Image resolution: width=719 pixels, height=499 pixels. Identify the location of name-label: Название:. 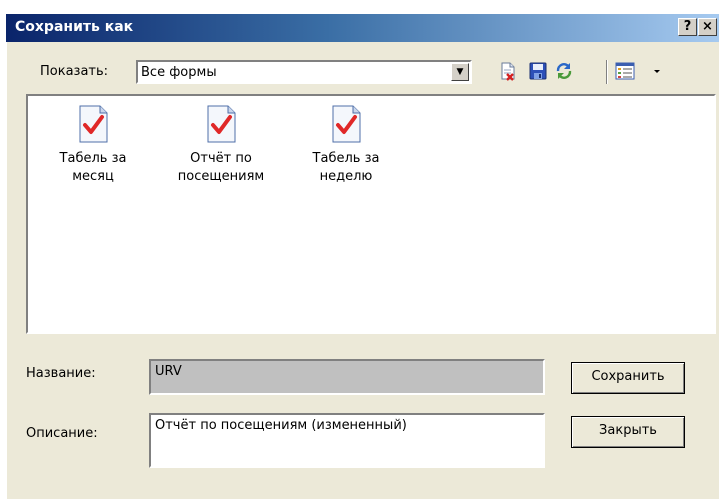
(61, 373).